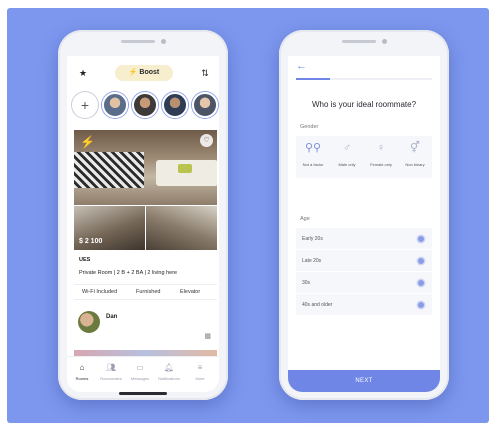 This screenshot has width=495, height=430. What do you see at coordinates (169, 367) in the screenshot?
I see `bell-icon: 🔔︎` at bounding box center [169, 367].